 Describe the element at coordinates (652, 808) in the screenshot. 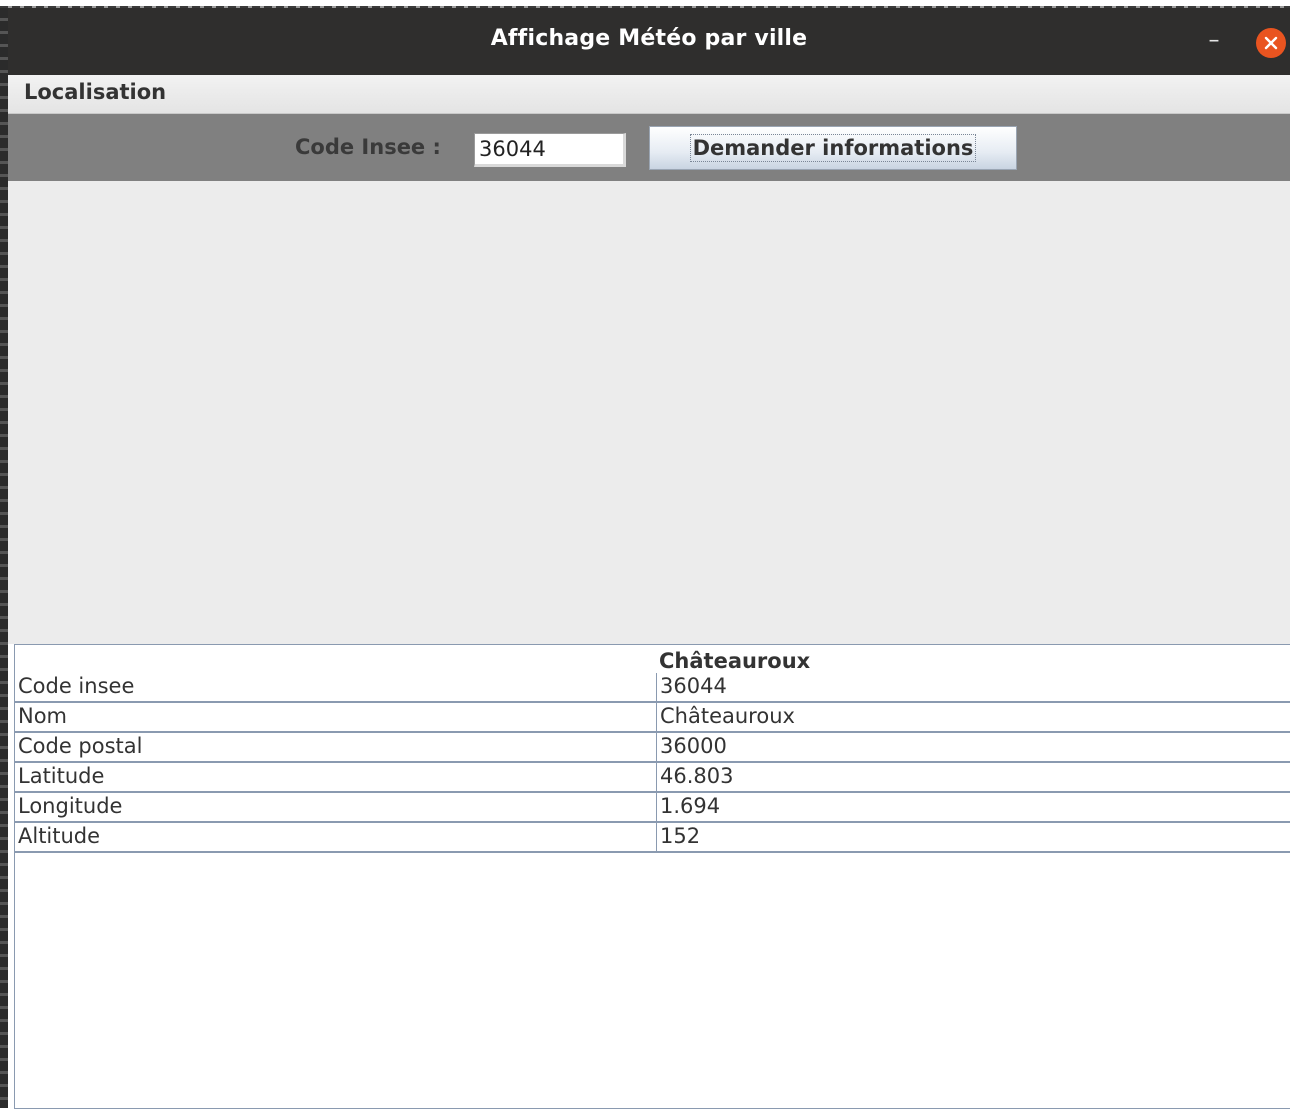

I see `table-row: Longitude 1.694` at that location.